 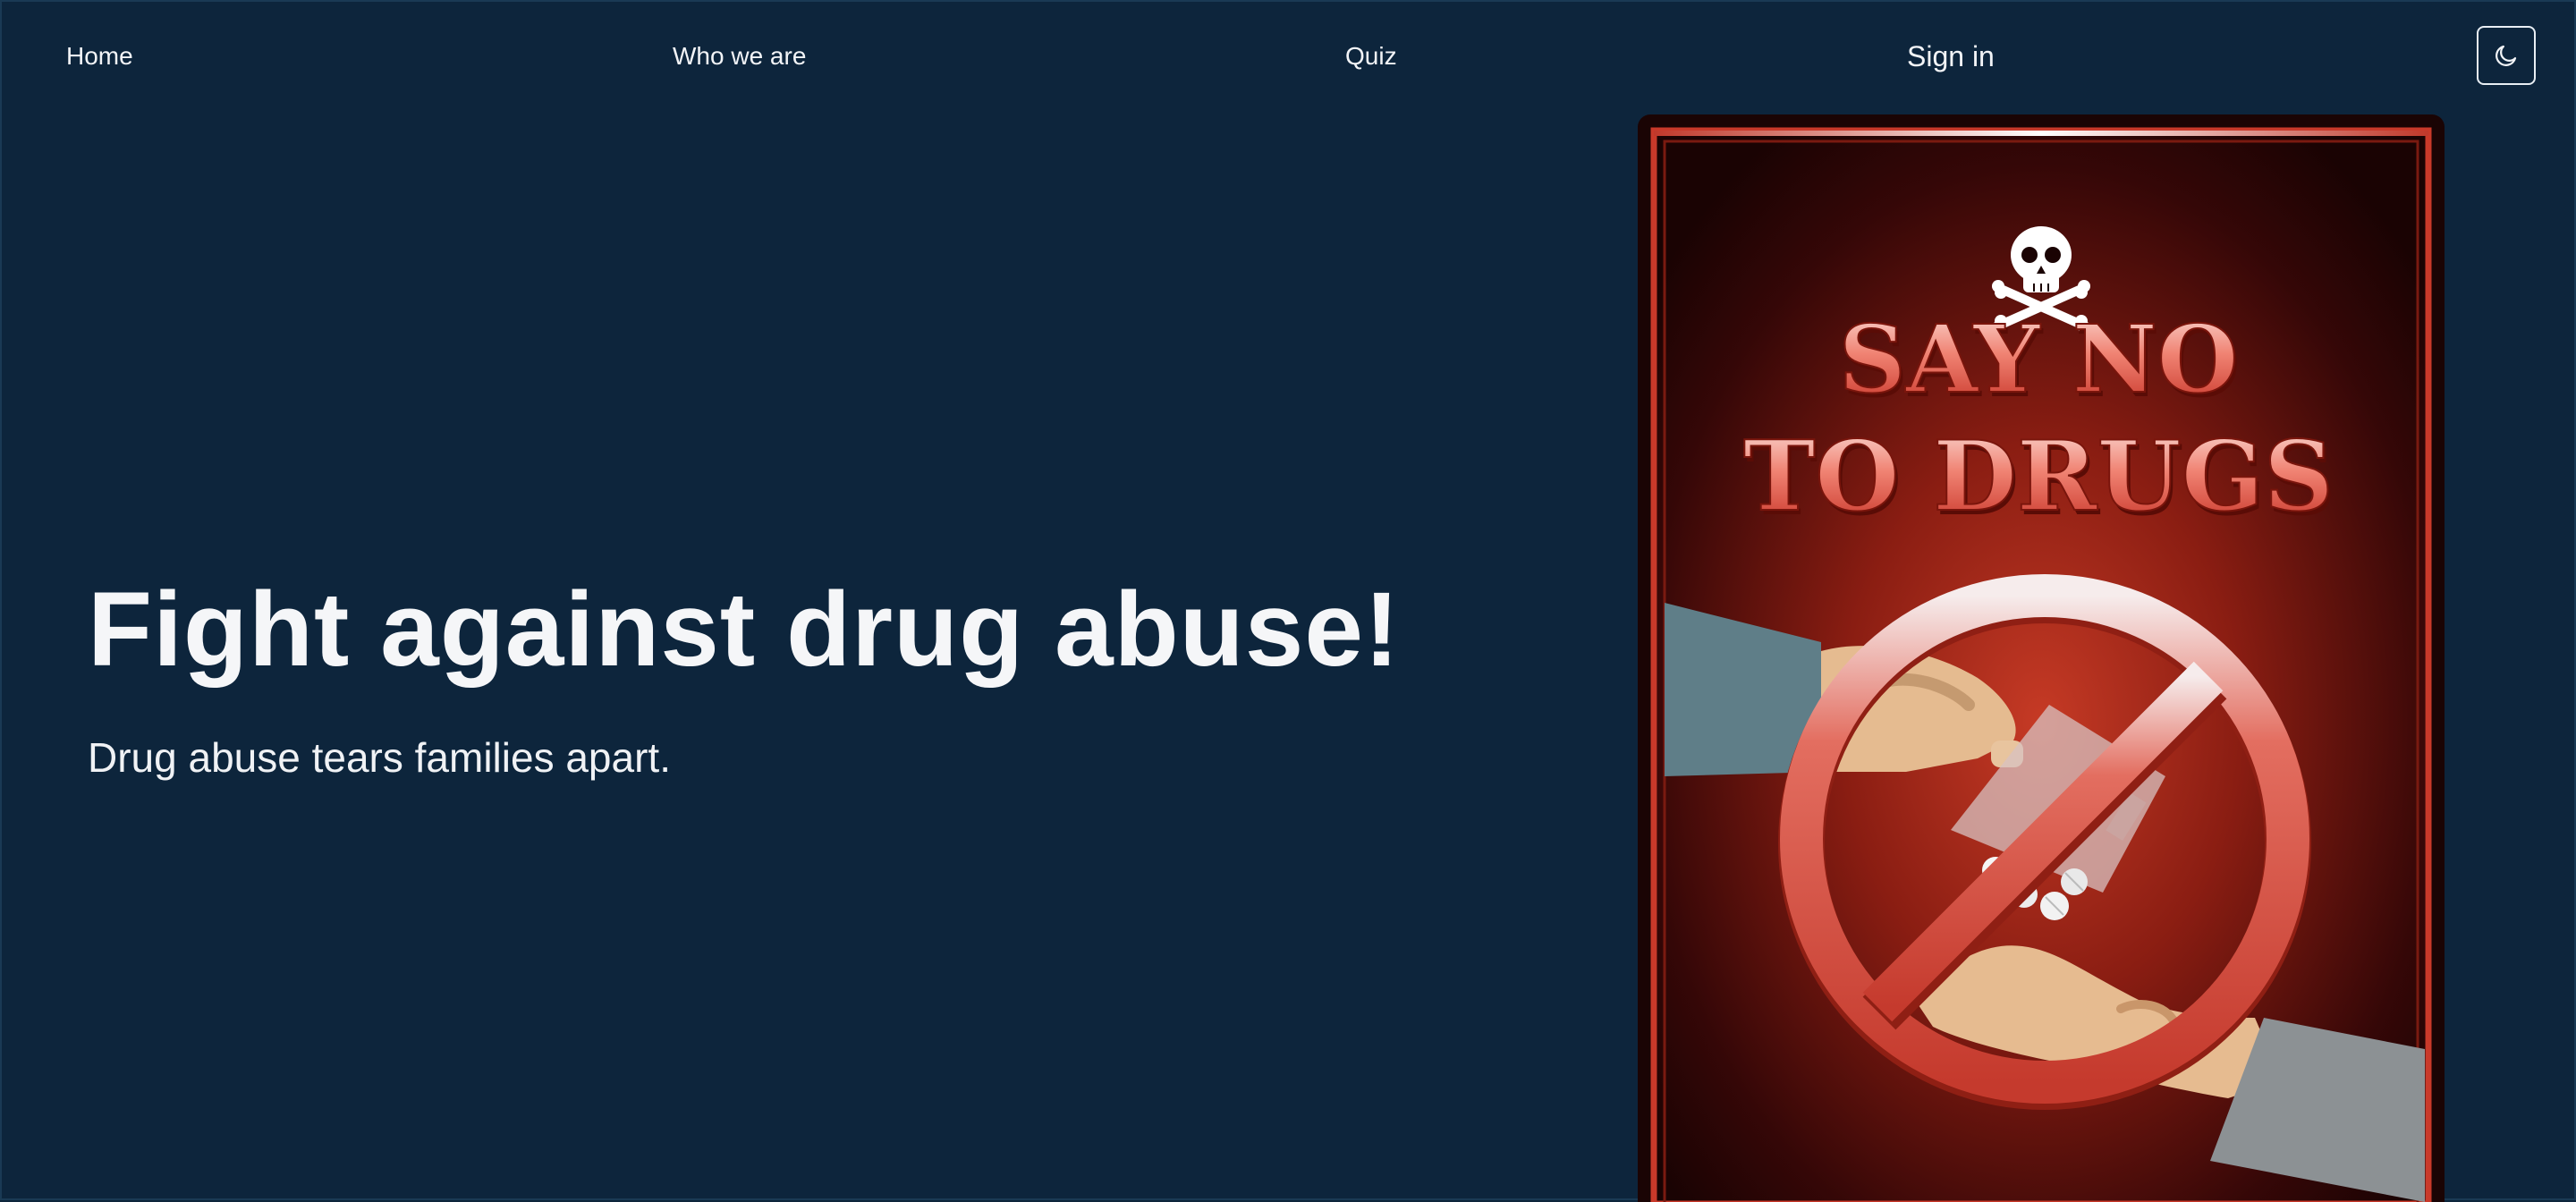 What do you see at coordinates (379, 757) in the screenshot?
I see `hero-subtitle: Drug abuse tears families apart.` at bounding box center [379, 757].